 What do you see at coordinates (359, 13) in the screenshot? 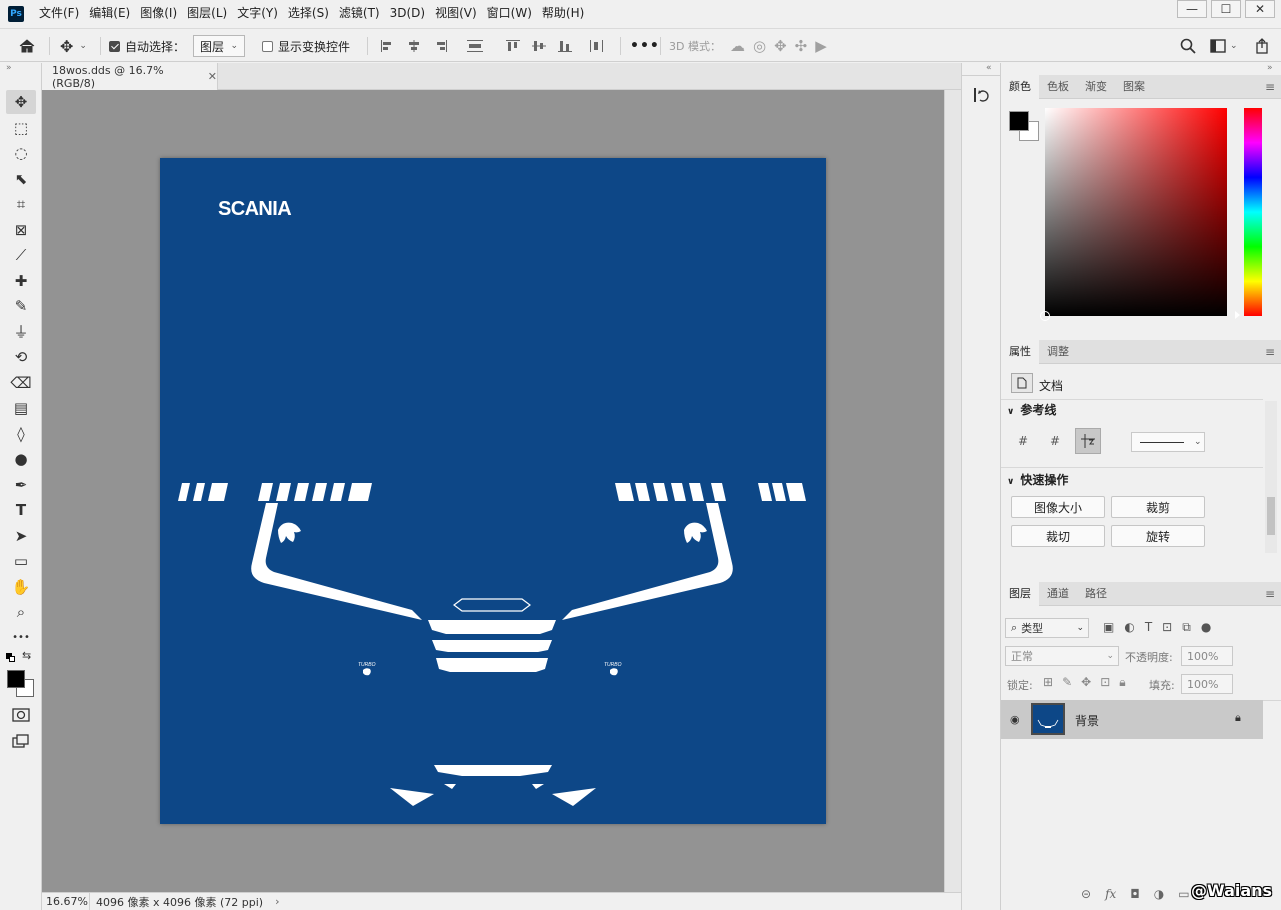
I see `menu-item: 滤镜(T)` at bounding box center [359, 13].